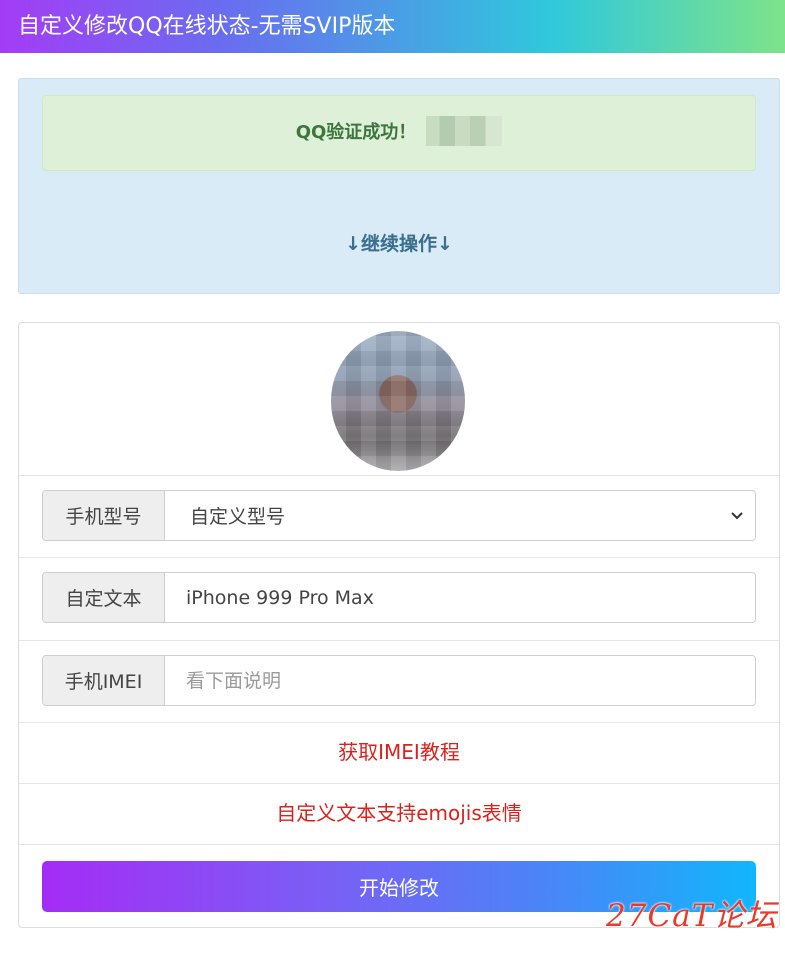 The width and height of the screenshot is (785, 954). I want to click on success-message: QQ验证成功！, so click(356, 132).